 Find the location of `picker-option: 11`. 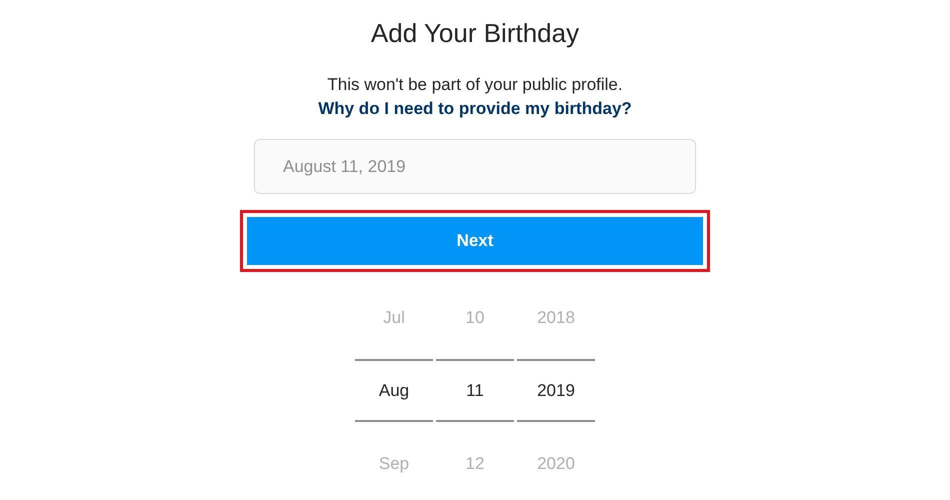

picker-option: 11 is located at coordinates (475, 390).